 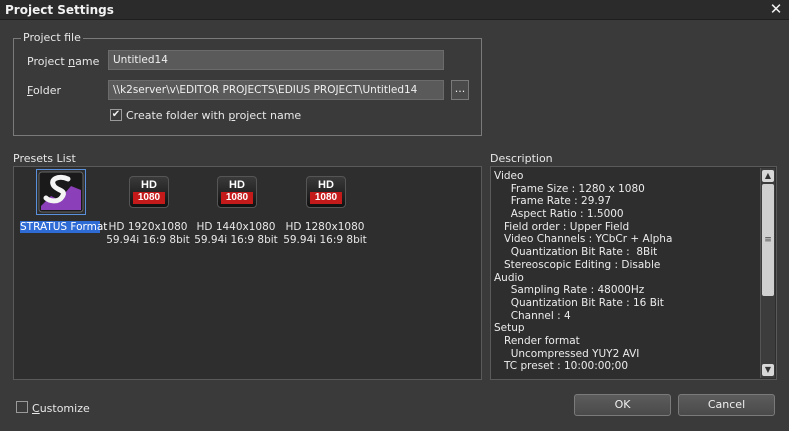 I want to click on create-folder-checkbox: ✔, so click(x=116, y=115).